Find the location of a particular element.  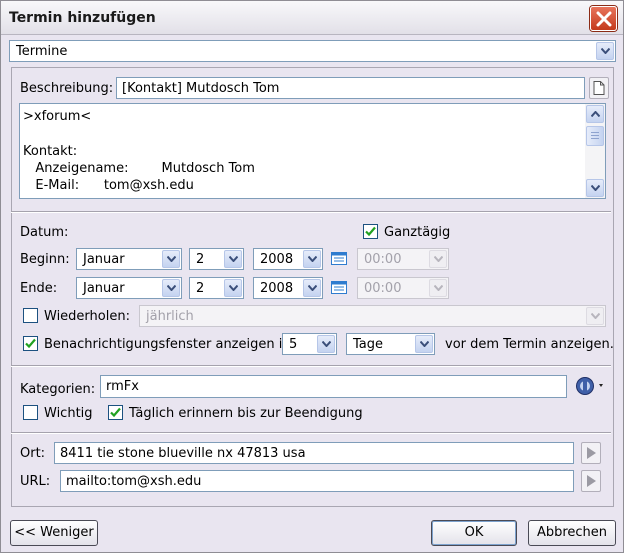

location-value: 8411 tie stone blueville nx 47813 usa is located at coordinates (183, 453).